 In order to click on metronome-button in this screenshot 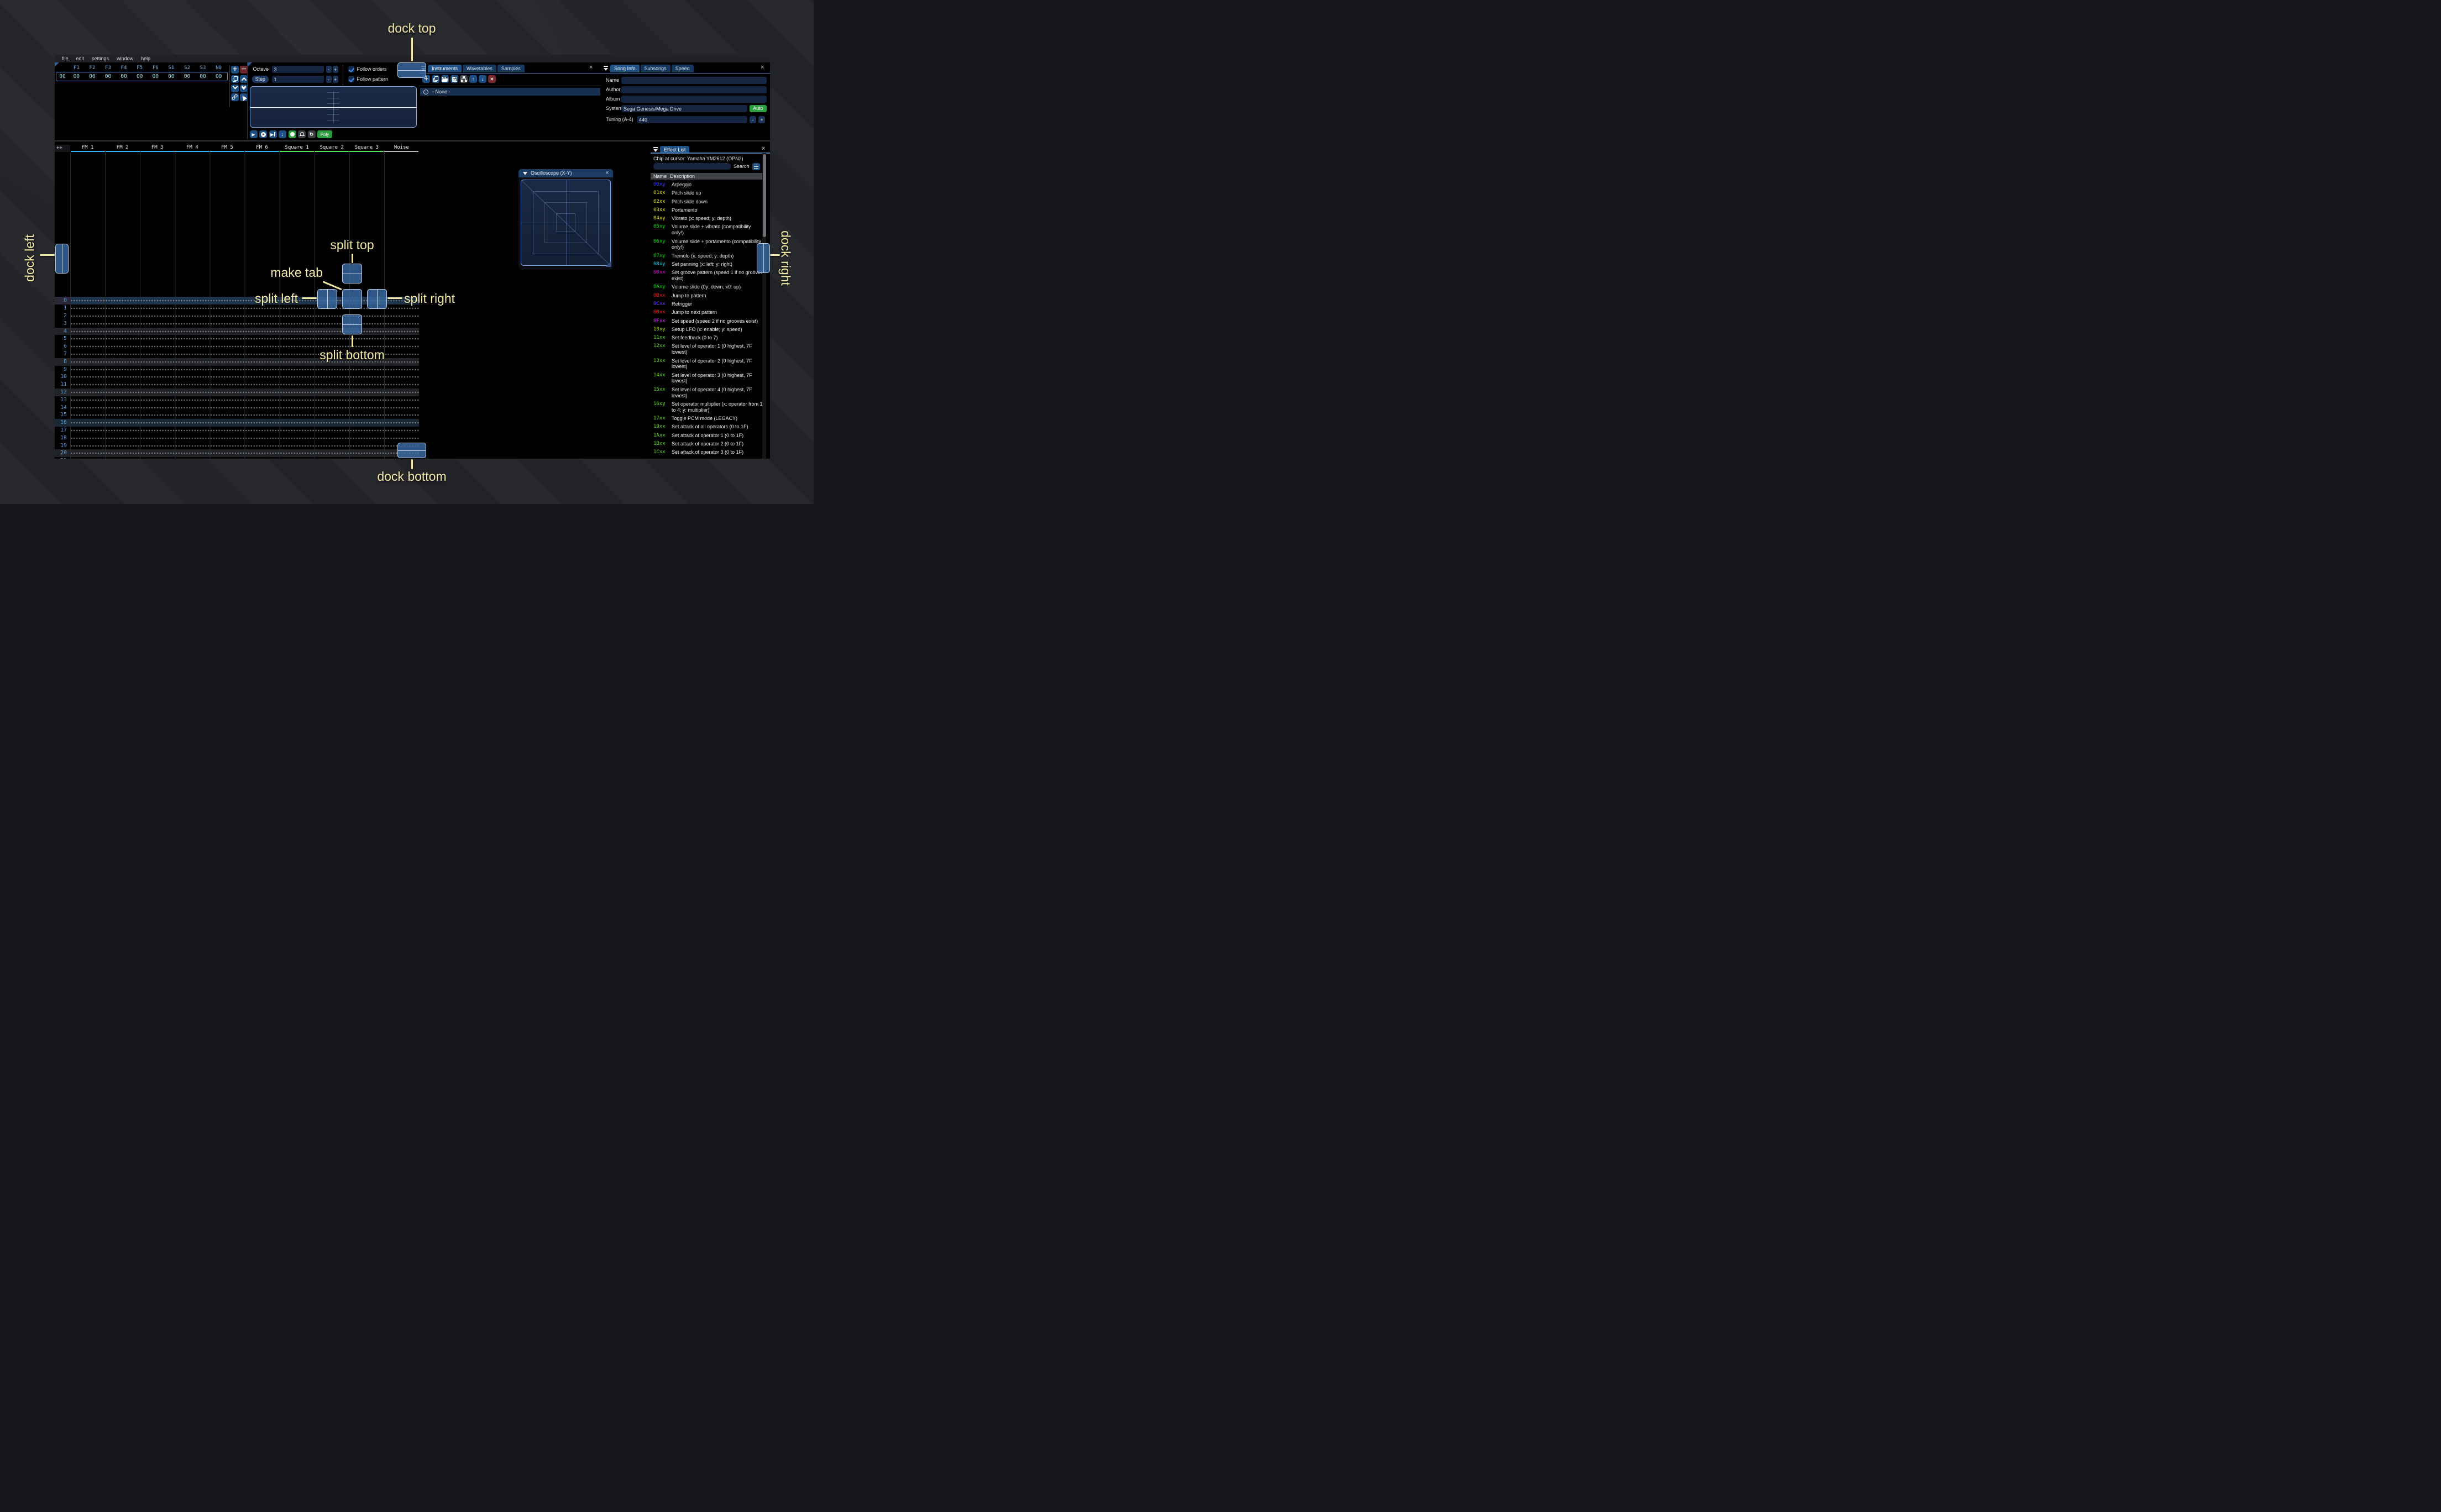, I will do `click(302, 134)`.